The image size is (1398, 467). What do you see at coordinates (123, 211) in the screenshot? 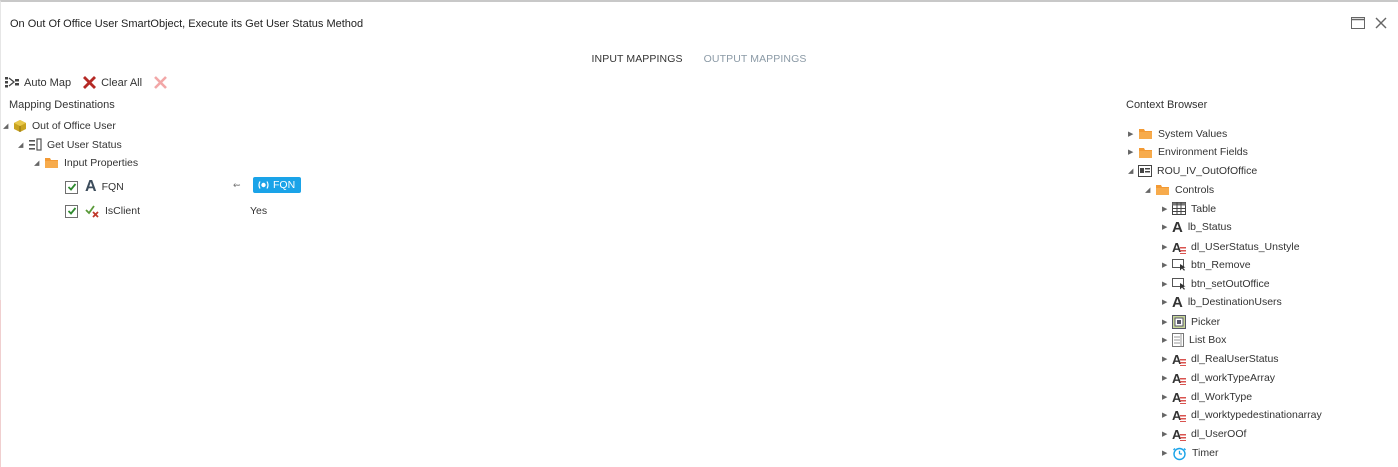
I see `isclient-property-label: IsClient` at bounding box center [123, 211].